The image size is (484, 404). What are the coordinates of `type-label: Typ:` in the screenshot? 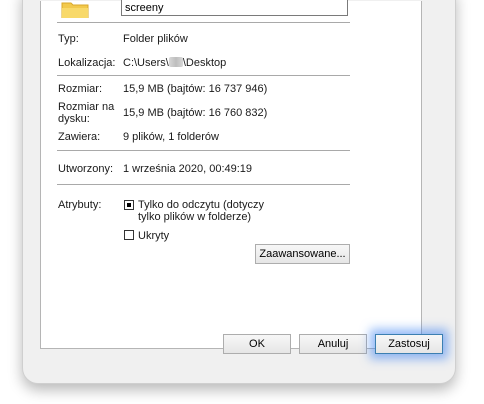 It's located at (68, 39).